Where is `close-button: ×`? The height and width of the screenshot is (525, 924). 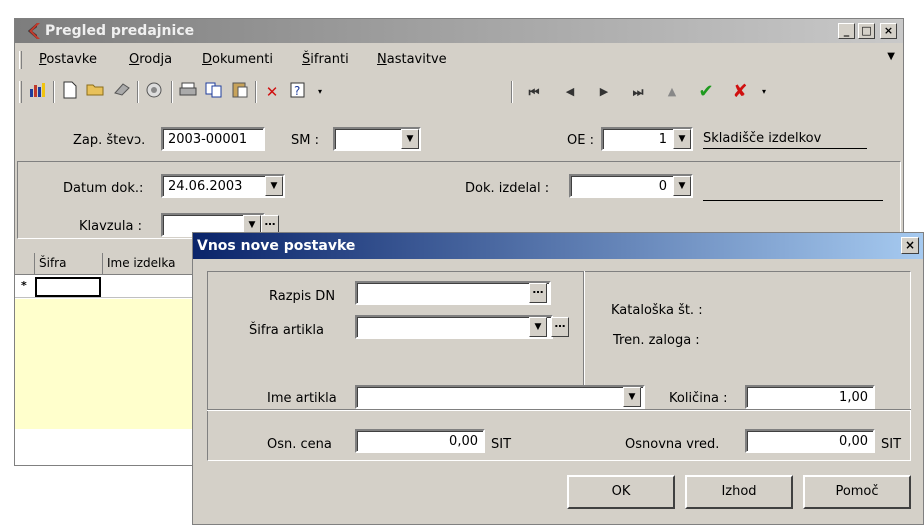
close-button: × is located at coordinates (888, 31).